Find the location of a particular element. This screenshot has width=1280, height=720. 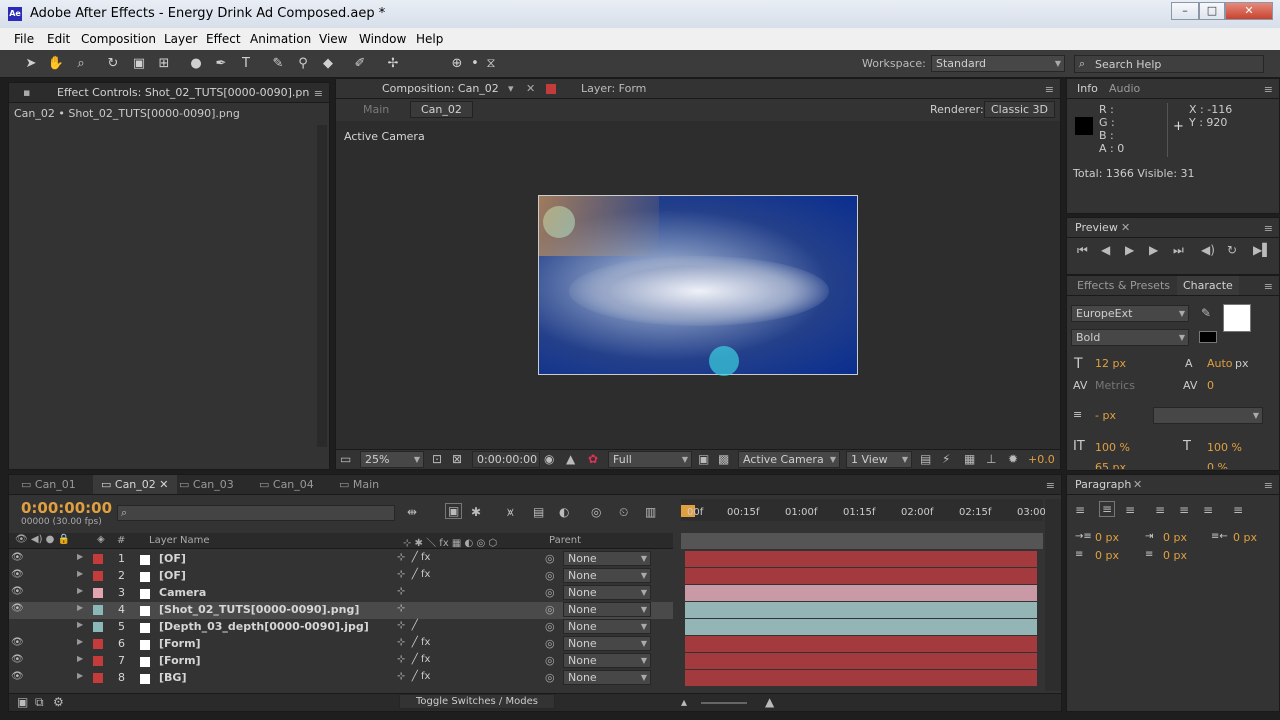

flowchart-icon: ⊥ is located at coordinates (991, 459).